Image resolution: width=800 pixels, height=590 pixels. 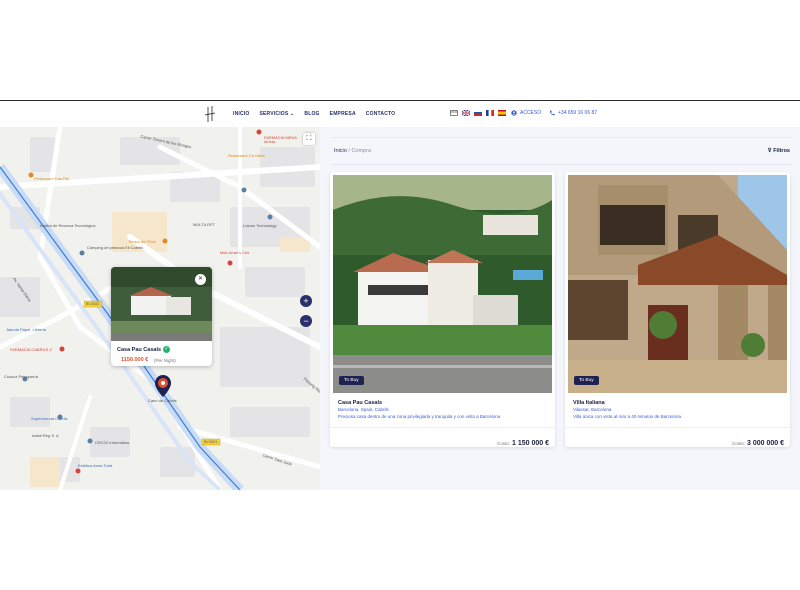 I want to click on flag-uk-icon, so click(x=466, y=113).